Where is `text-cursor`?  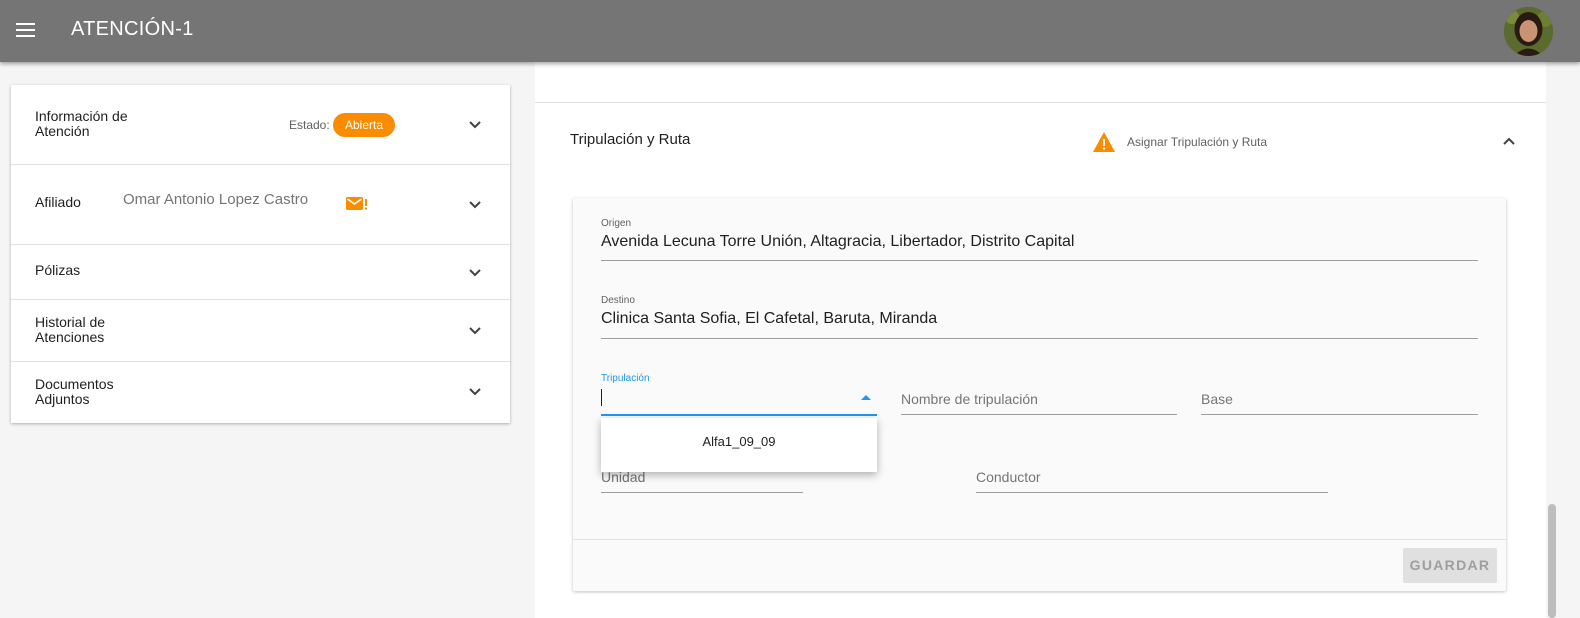 text-cursor is located at coordinates (601, 397).